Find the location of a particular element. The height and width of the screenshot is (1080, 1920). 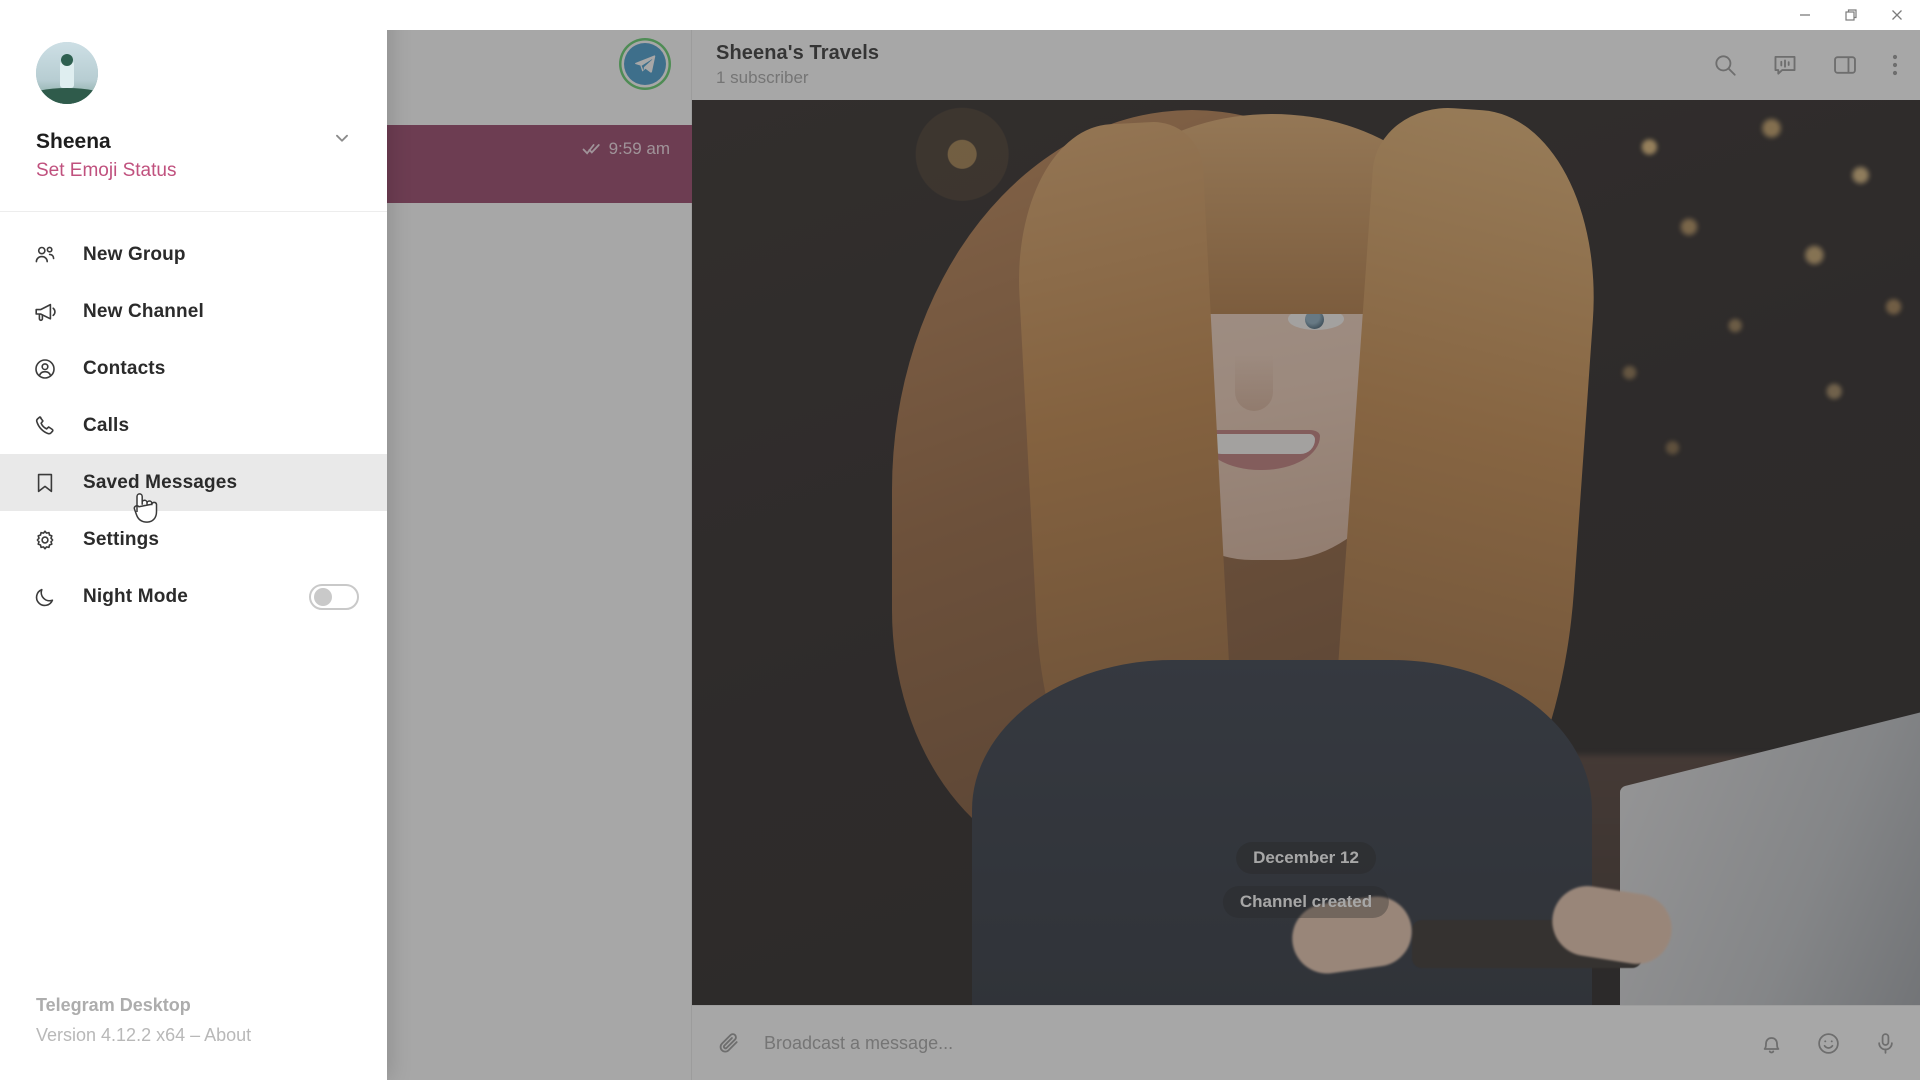

restore-button is located at coordinates (1851, 15).